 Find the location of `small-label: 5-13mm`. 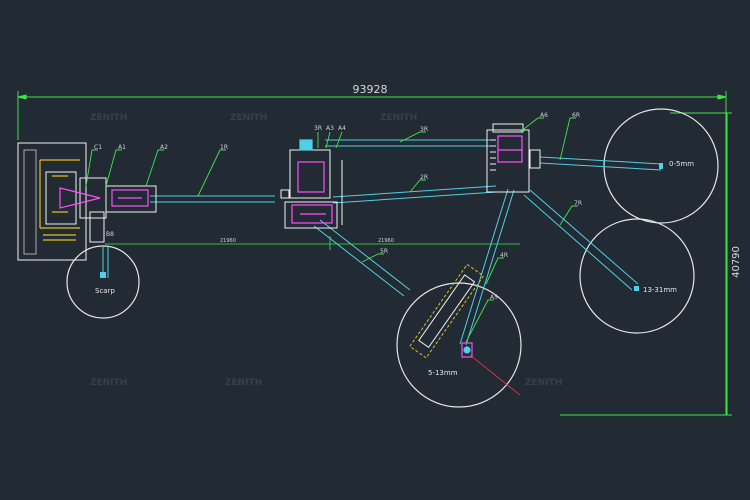

small-label: 5-13mm is located at coordinates (443, 373).